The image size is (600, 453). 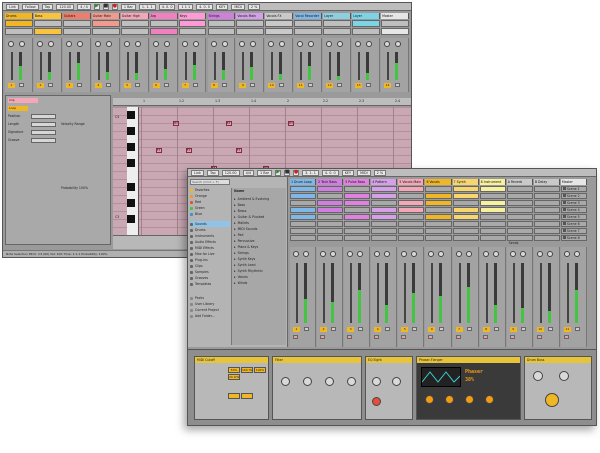 I want to click on toolbar-field-8: MIDI, so click(x=364, y=172).